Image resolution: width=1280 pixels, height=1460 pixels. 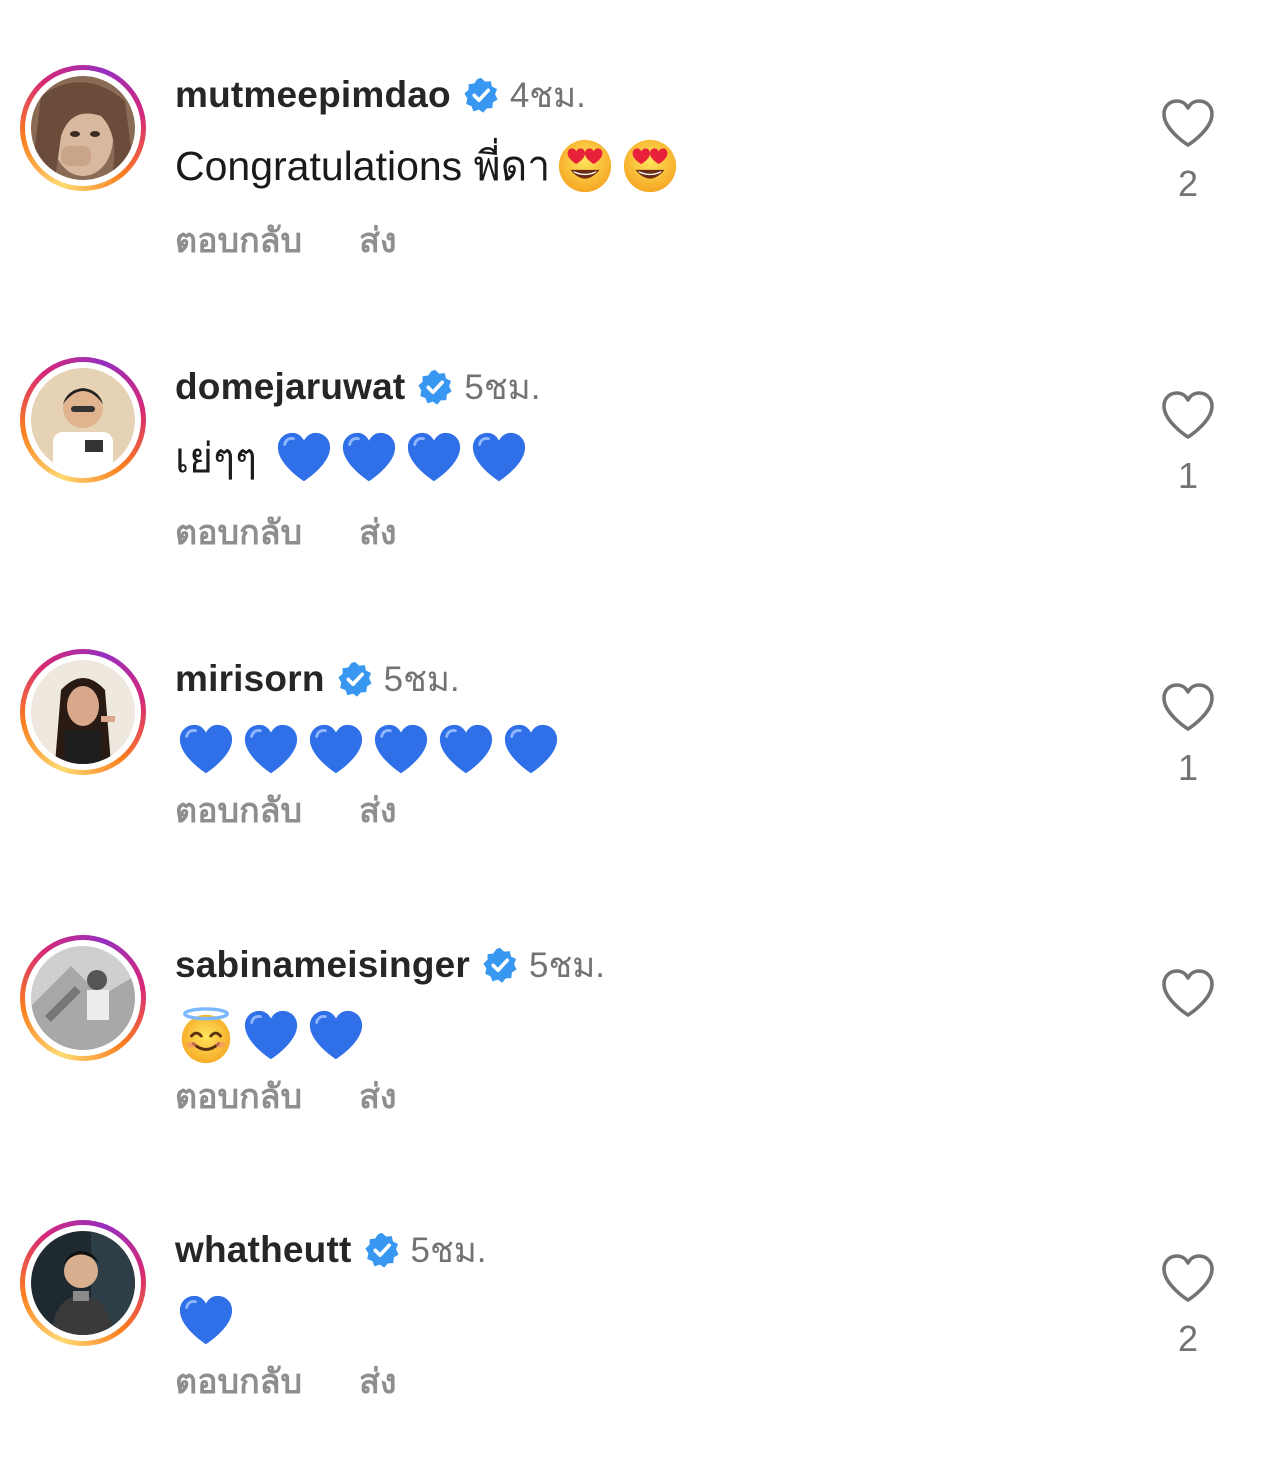 What do you see at coordinates (363, 165) in the screenshot?
I see `comment-text: Congratulations พี่ดา` at bounding box center [363, 165].